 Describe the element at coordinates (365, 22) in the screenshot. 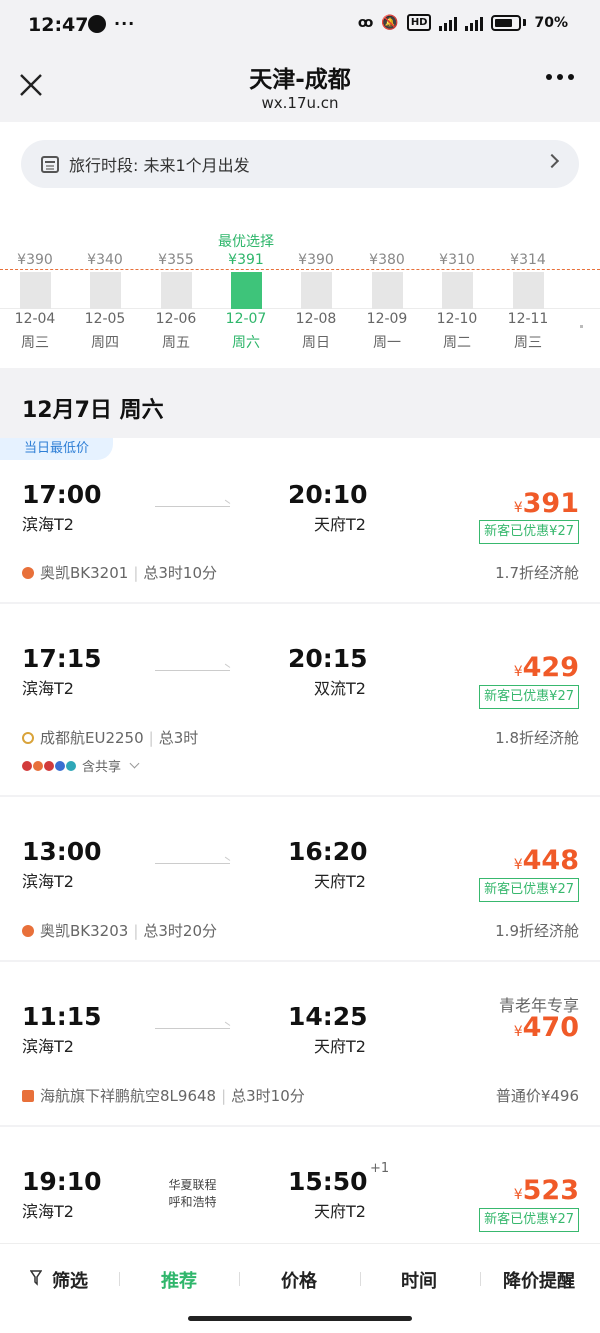

I see `nfc-icon: ꝏ` at that location.